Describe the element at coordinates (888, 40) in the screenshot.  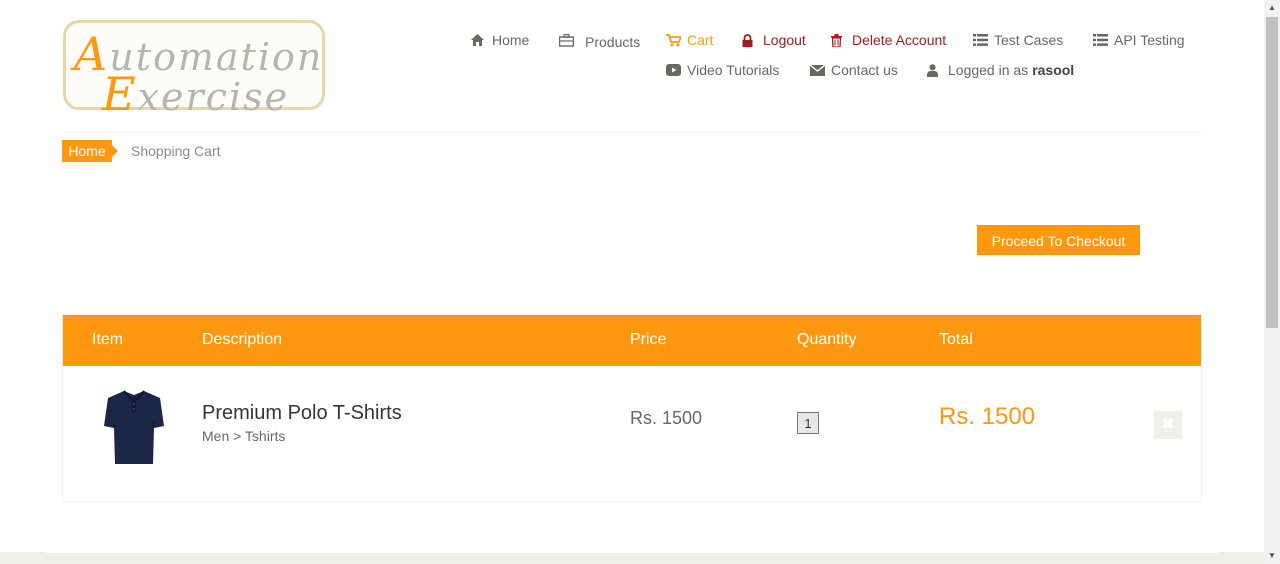
I see `nav-delete-account: Delete Account` at that location.